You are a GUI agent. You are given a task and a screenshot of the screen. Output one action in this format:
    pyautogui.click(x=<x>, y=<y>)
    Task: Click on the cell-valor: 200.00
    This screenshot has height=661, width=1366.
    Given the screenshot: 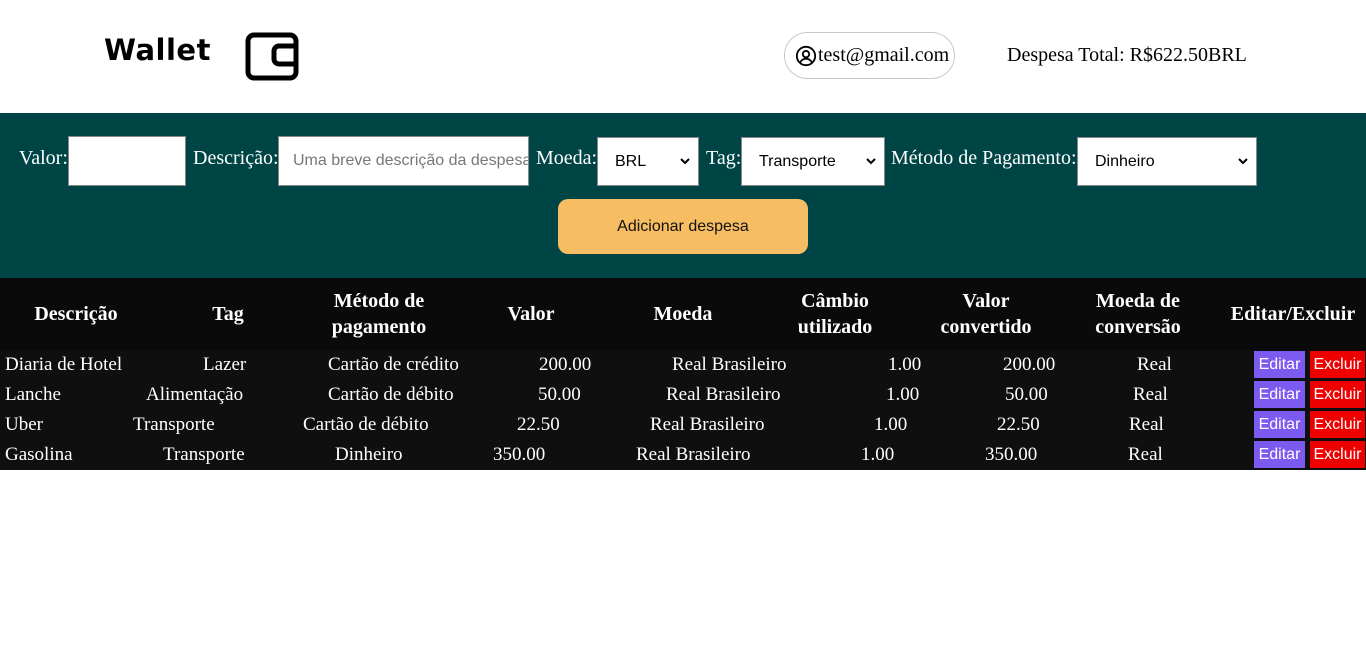 What is the action you would take?
    pyautogui.click(x=565, y=364)
    